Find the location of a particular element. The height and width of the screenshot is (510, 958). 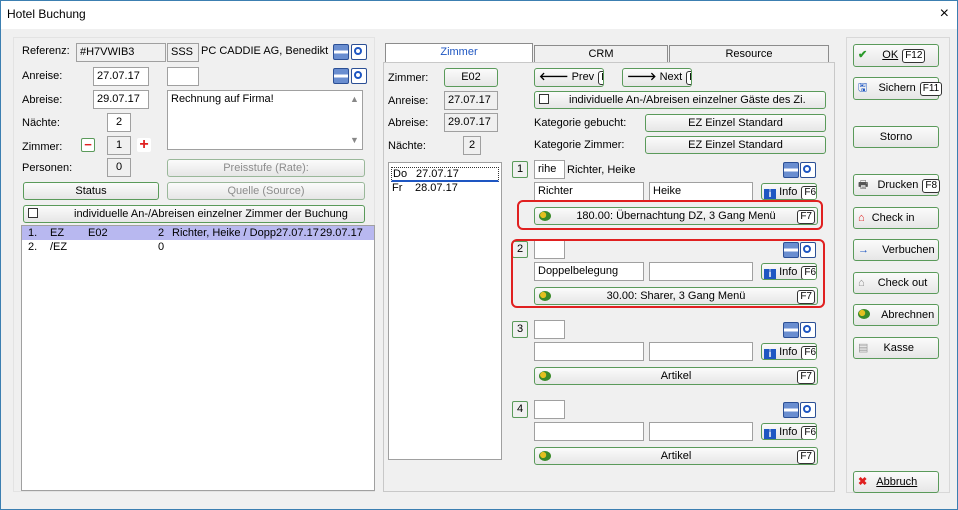

quelle-button: Quelle (Source) is located at coordinates (266, 191).